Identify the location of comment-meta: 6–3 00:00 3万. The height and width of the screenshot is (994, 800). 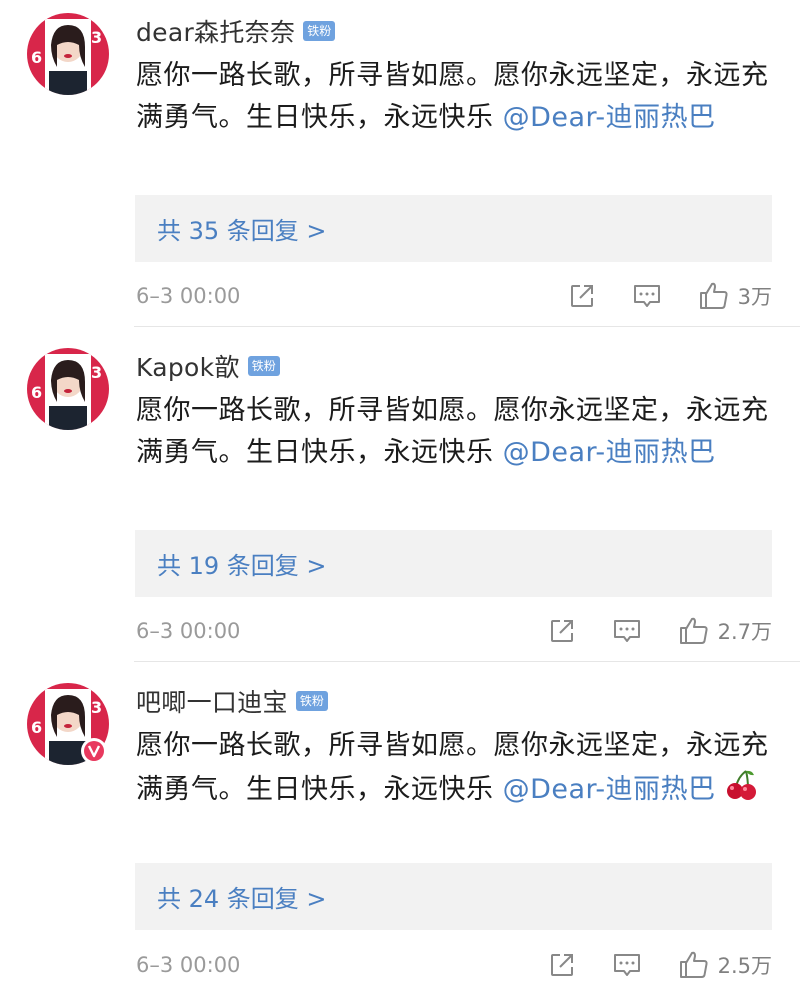
(454, 296).